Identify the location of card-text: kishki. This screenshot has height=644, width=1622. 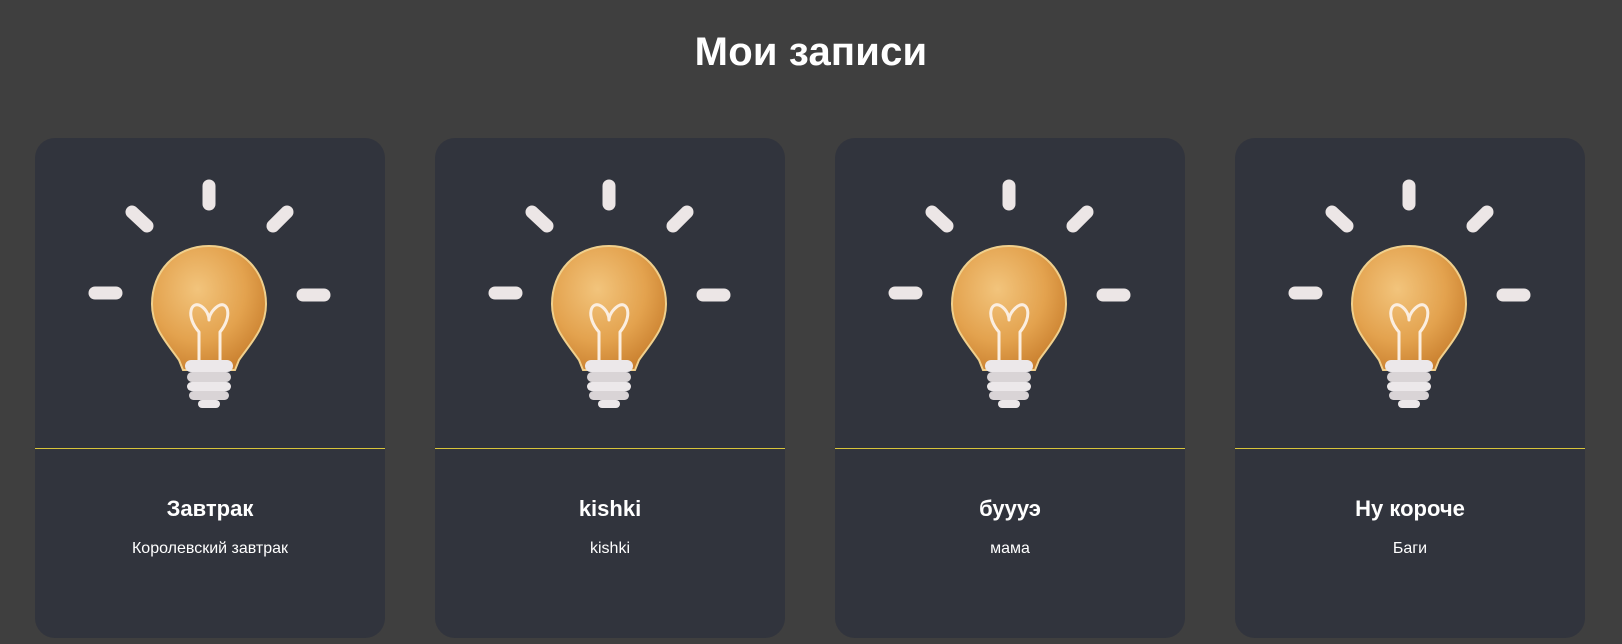
(609, 548).